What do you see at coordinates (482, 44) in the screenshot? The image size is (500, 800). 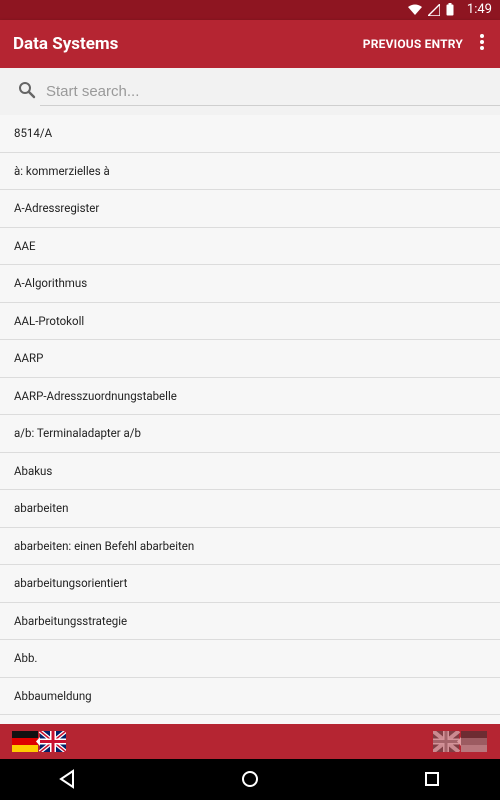 I see `more-vert-icon` at bounding box center [482, 44].